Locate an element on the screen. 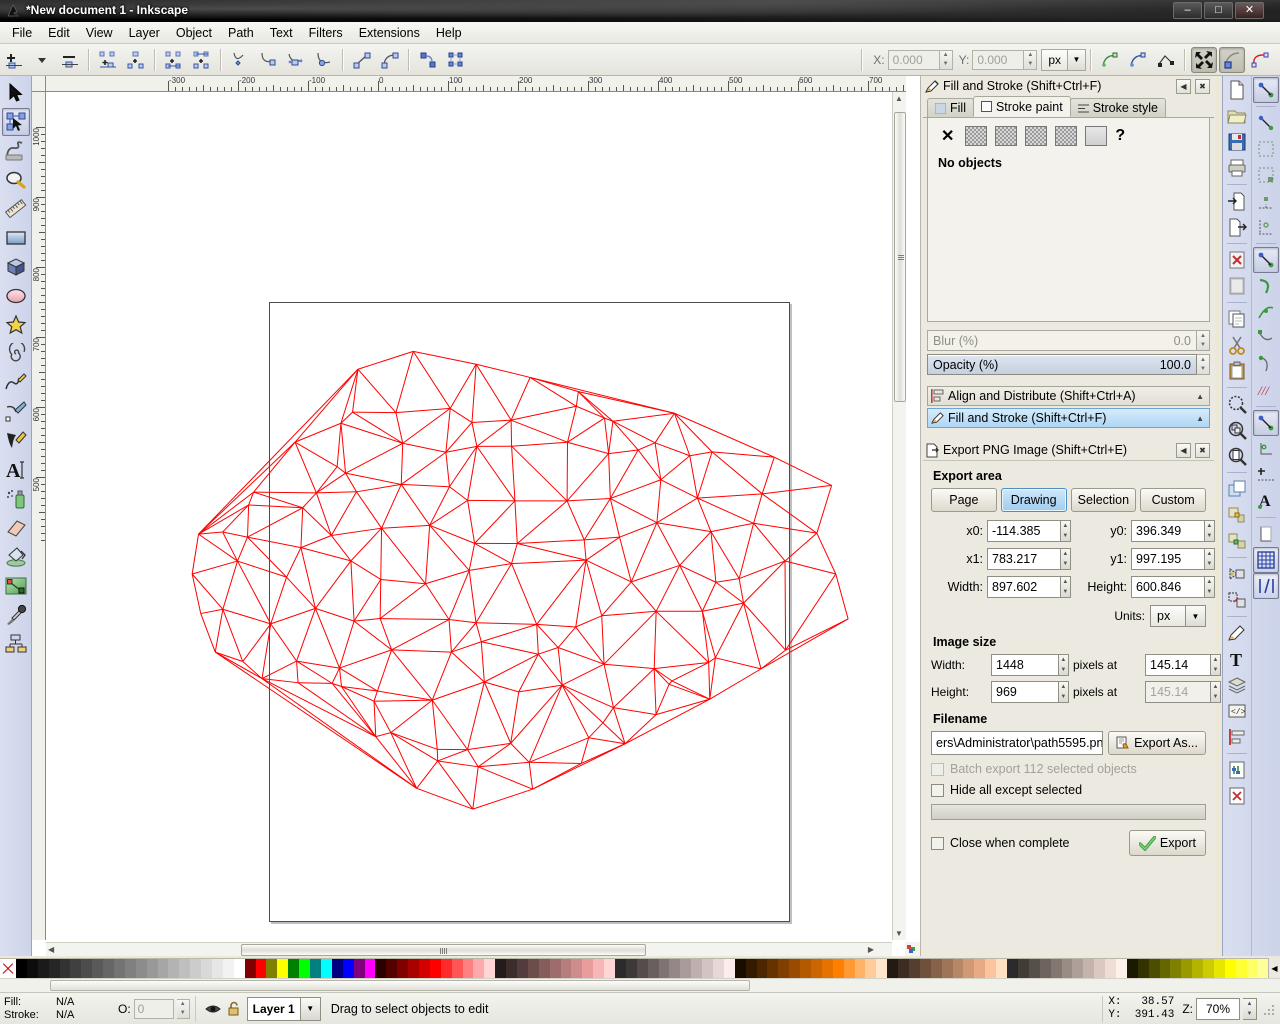 Image resolution: width=1280 pixels, height=1024 pixels. canvas-vertical-scrollbar: ▲ ▼ is located at coordinates (899, 516).